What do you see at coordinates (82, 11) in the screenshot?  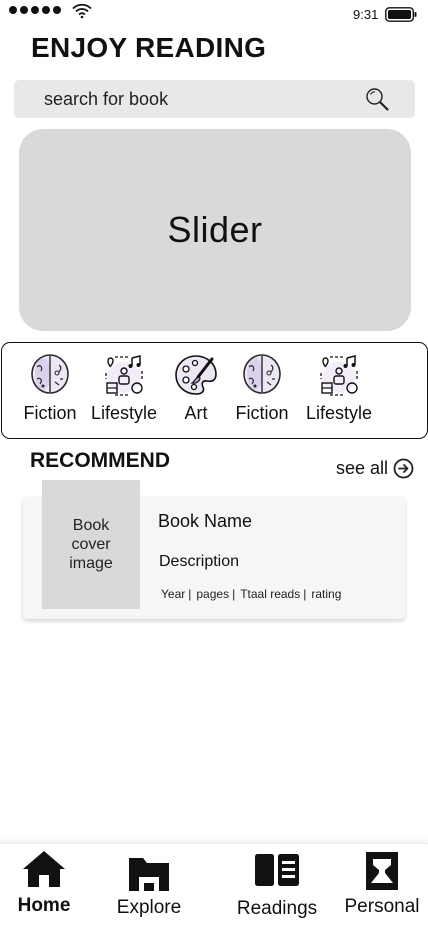 I see `wifi-icon` at bounding box center [82, 11].